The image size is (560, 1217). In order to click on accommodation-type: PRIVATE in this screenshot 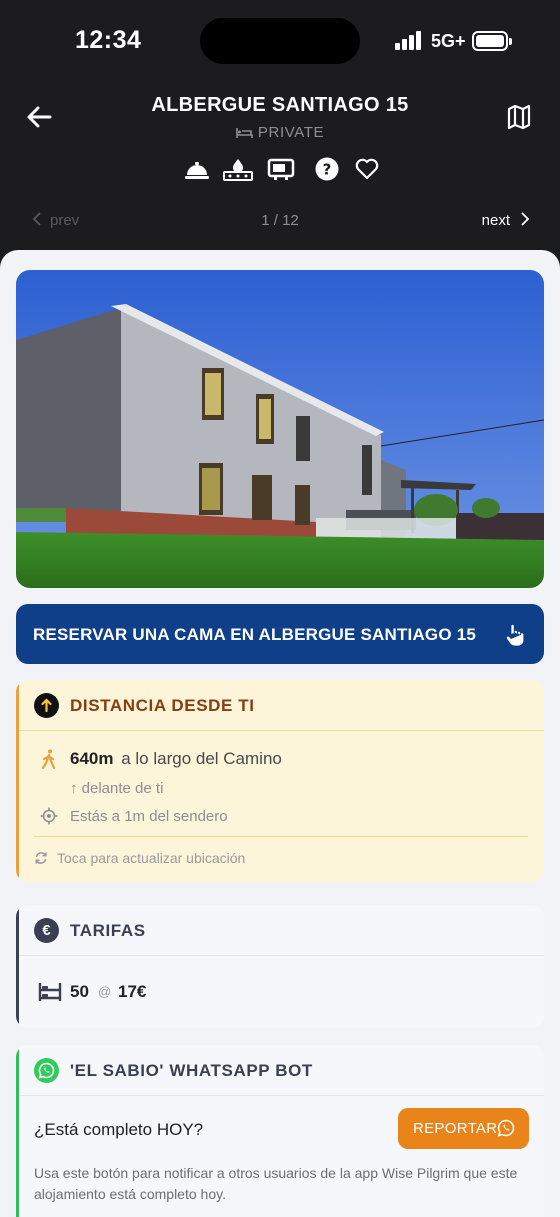, I will do `click(280, 132)`.